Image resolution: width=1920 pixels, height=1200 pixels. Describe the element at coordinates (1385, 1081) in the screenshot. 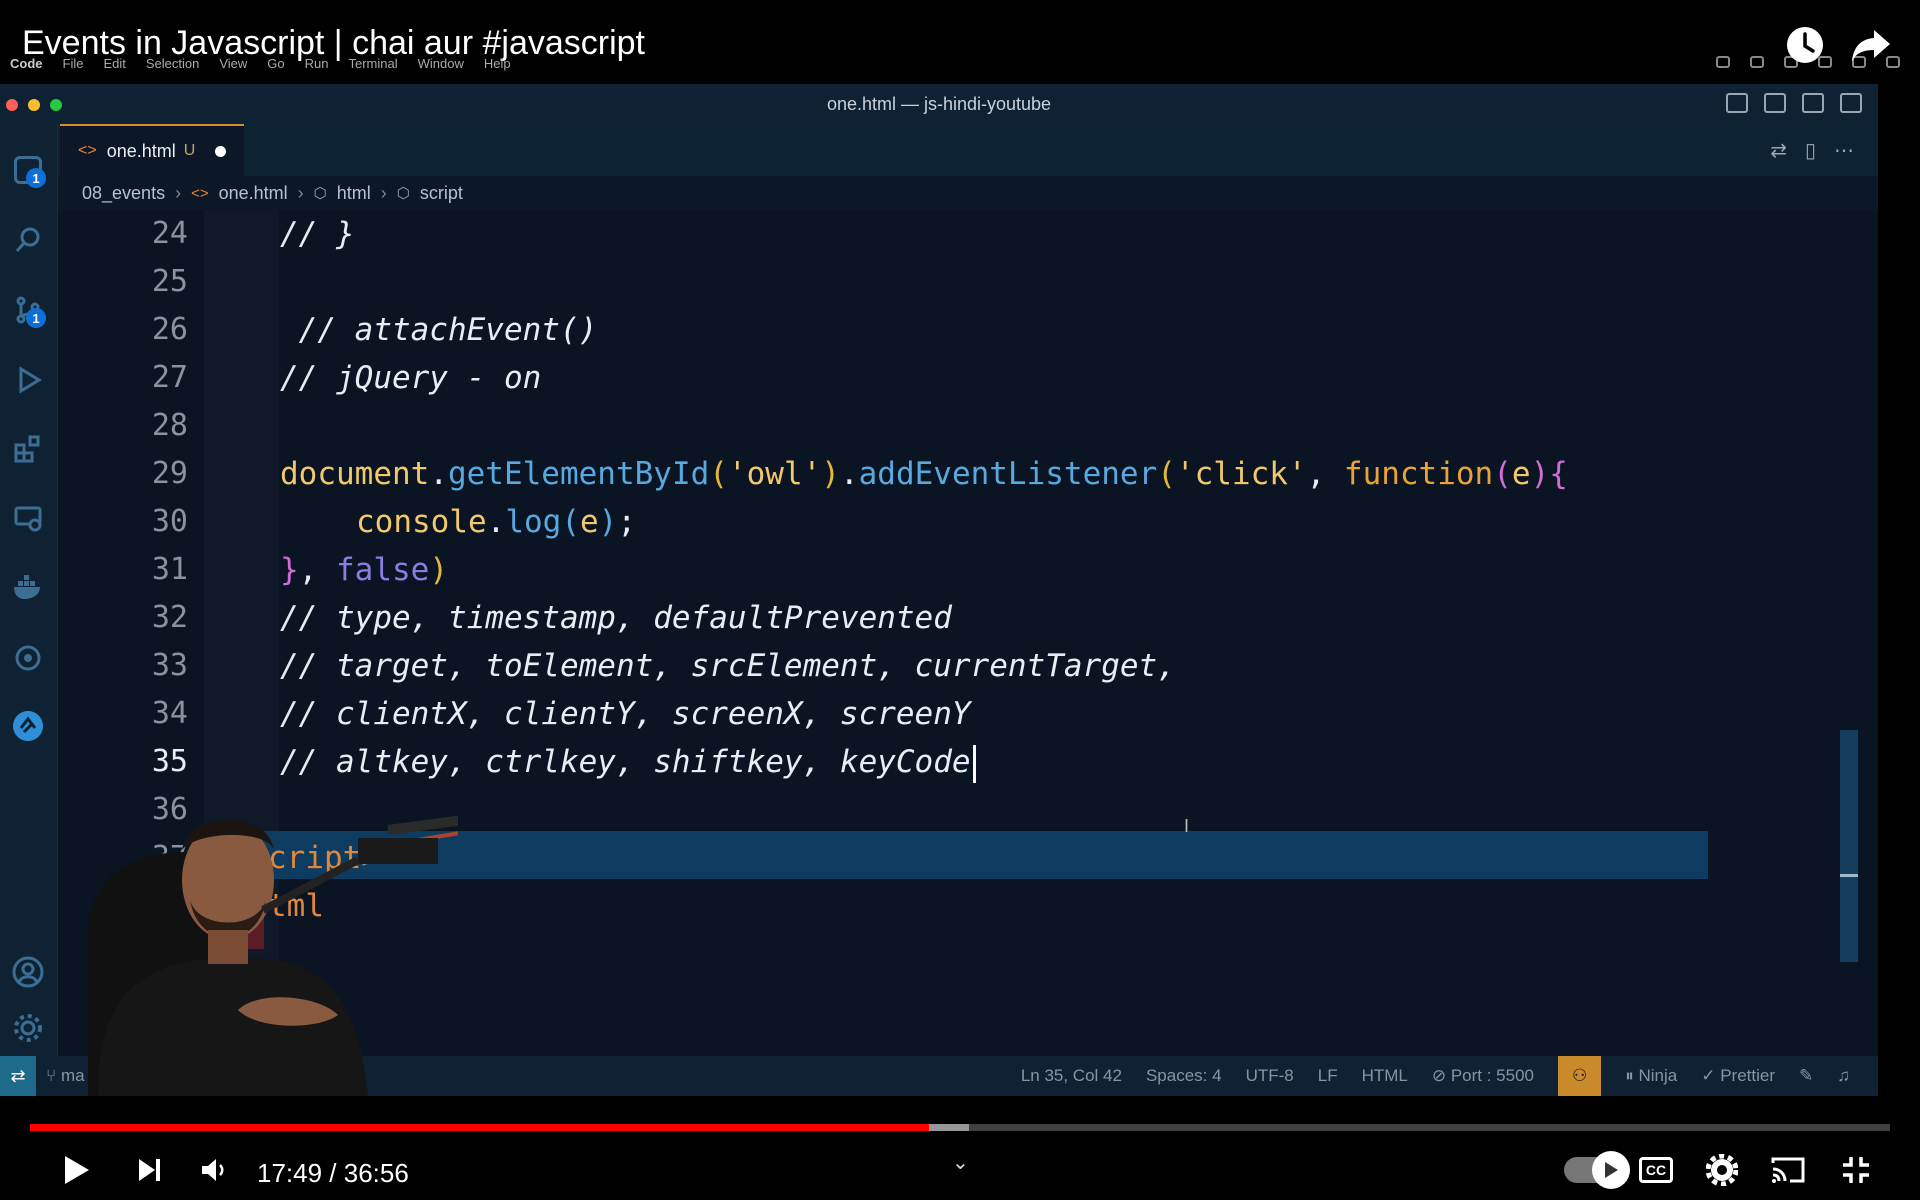

I see `language-mode: HTML` at that location.